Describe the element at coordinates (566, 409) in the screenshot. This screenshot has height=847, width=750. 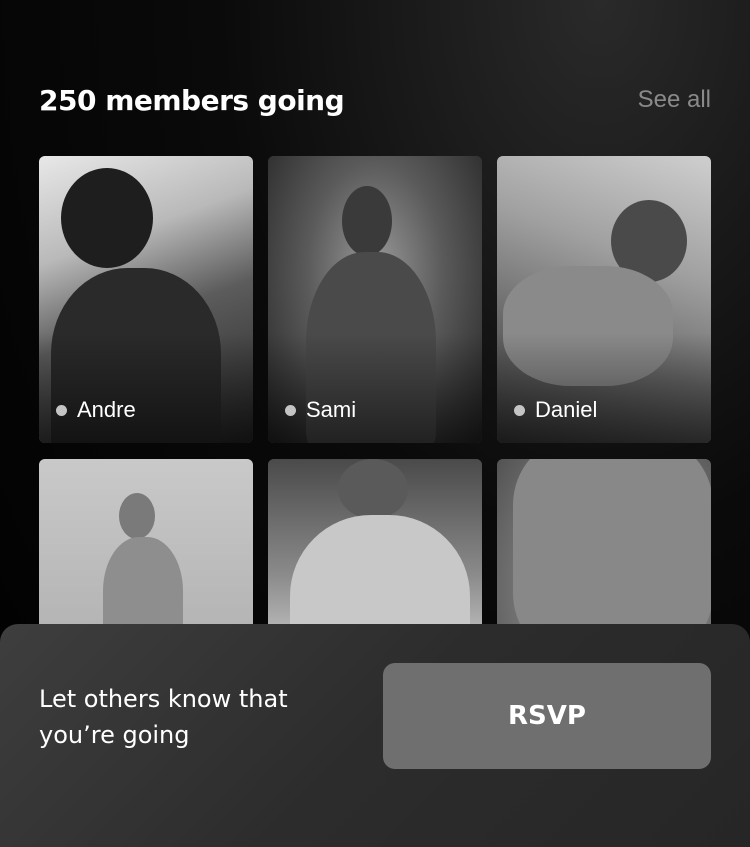
I see `member-name: Daniel` at that location.